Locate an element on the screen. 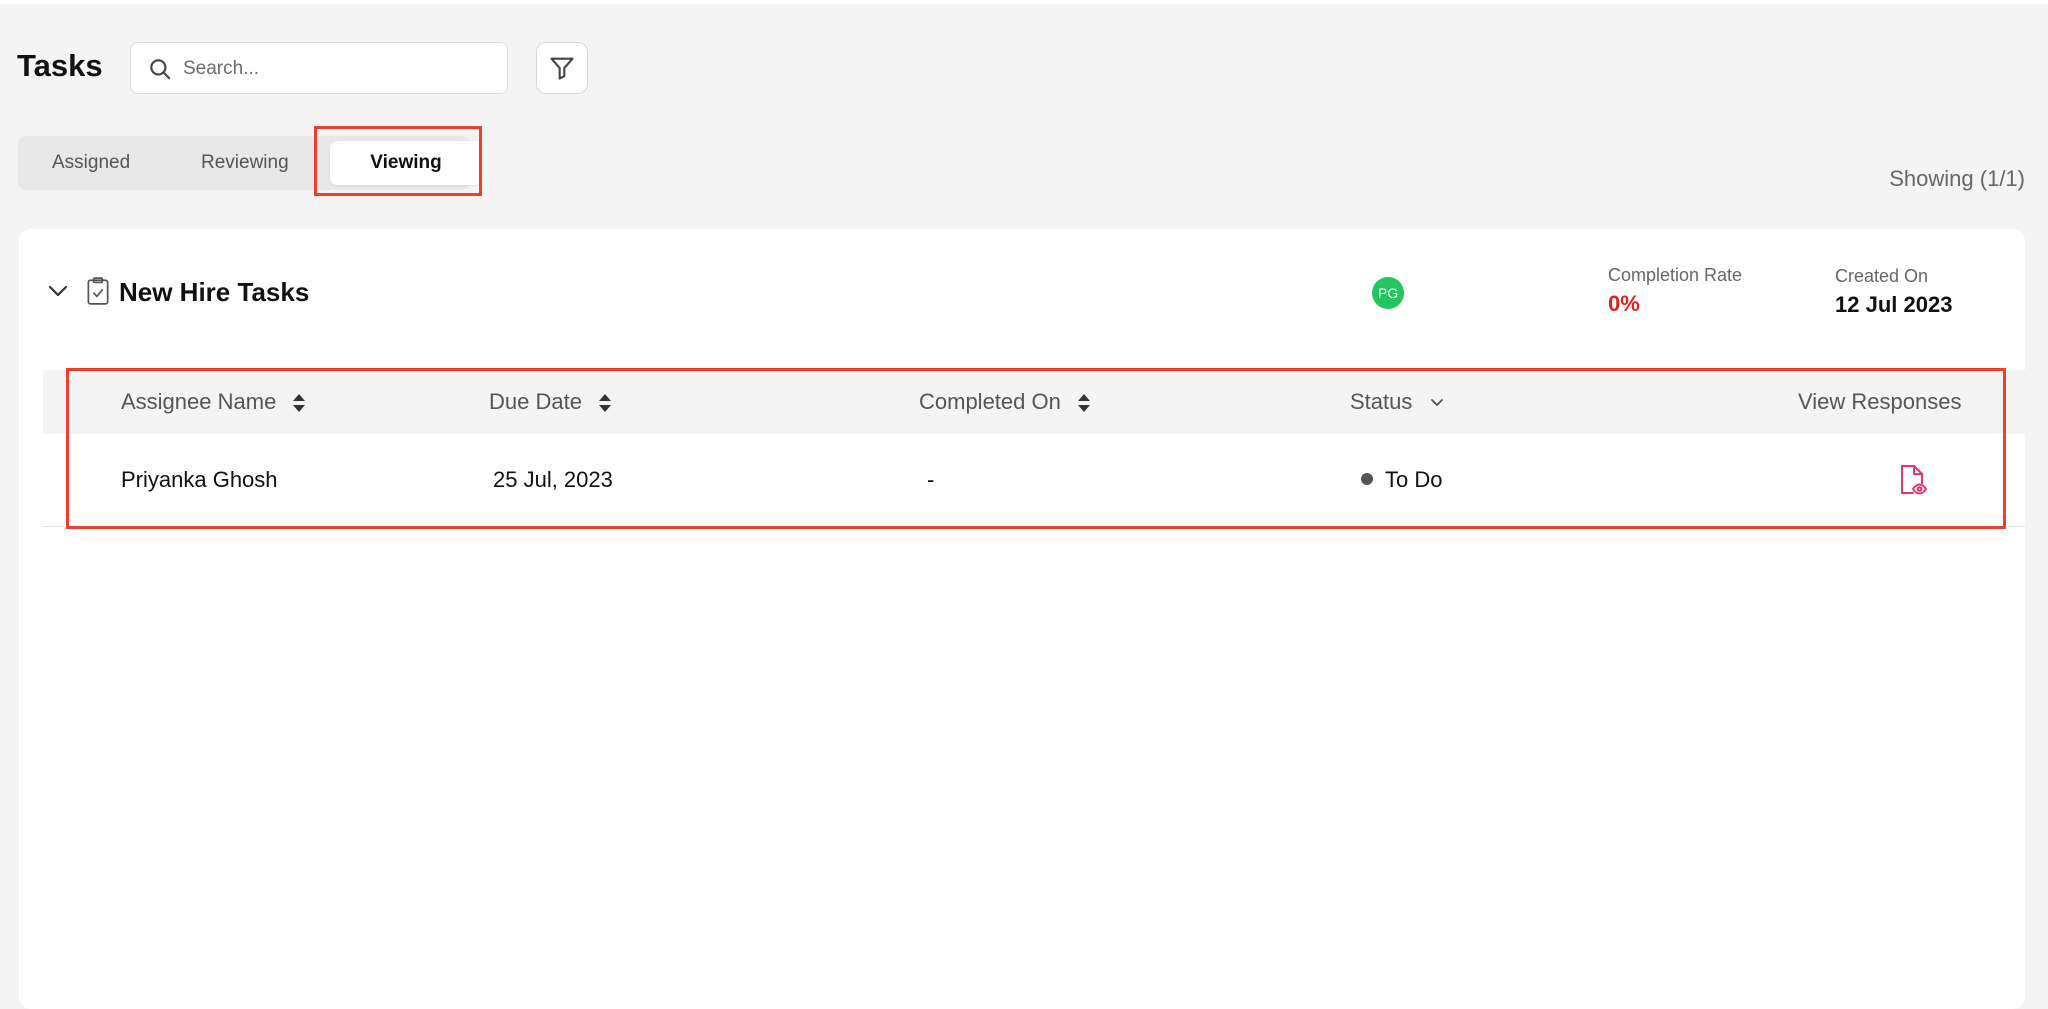  due-date: 25 Jul, 2023 is located at coordinates (553, 479).